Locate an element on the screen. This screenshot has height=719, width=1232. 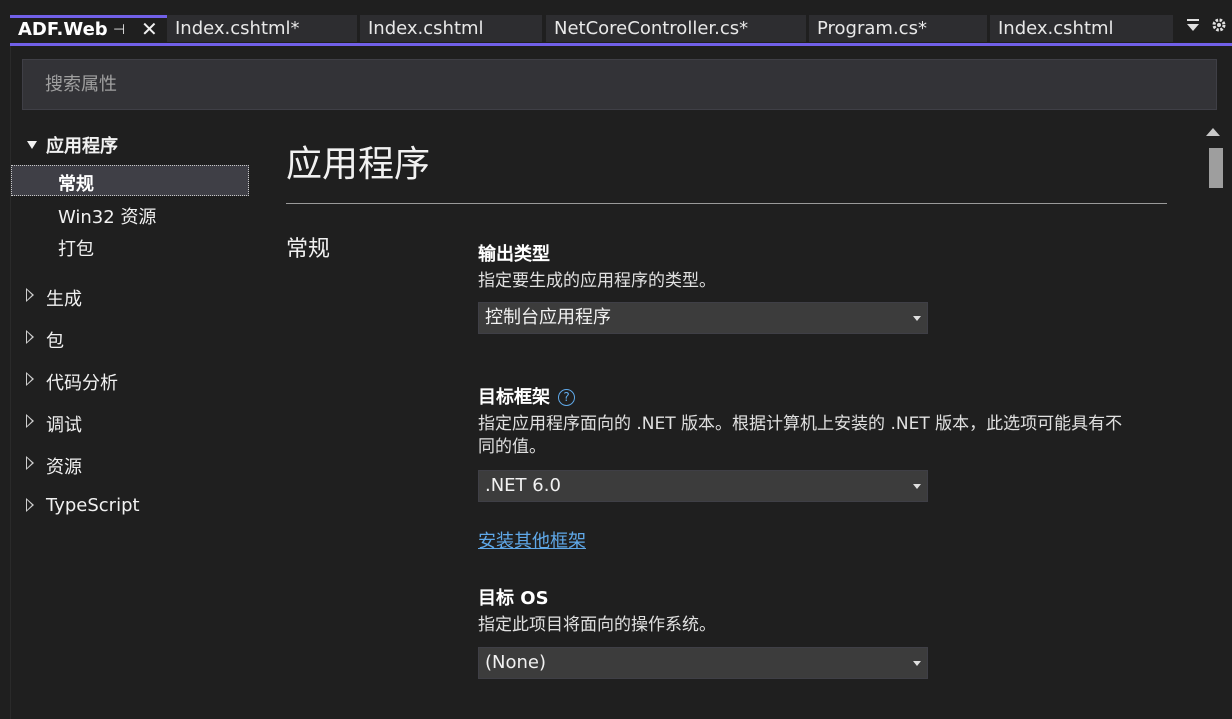
tab-program-cs: Program.cs* is located at coordinates (898, 28).